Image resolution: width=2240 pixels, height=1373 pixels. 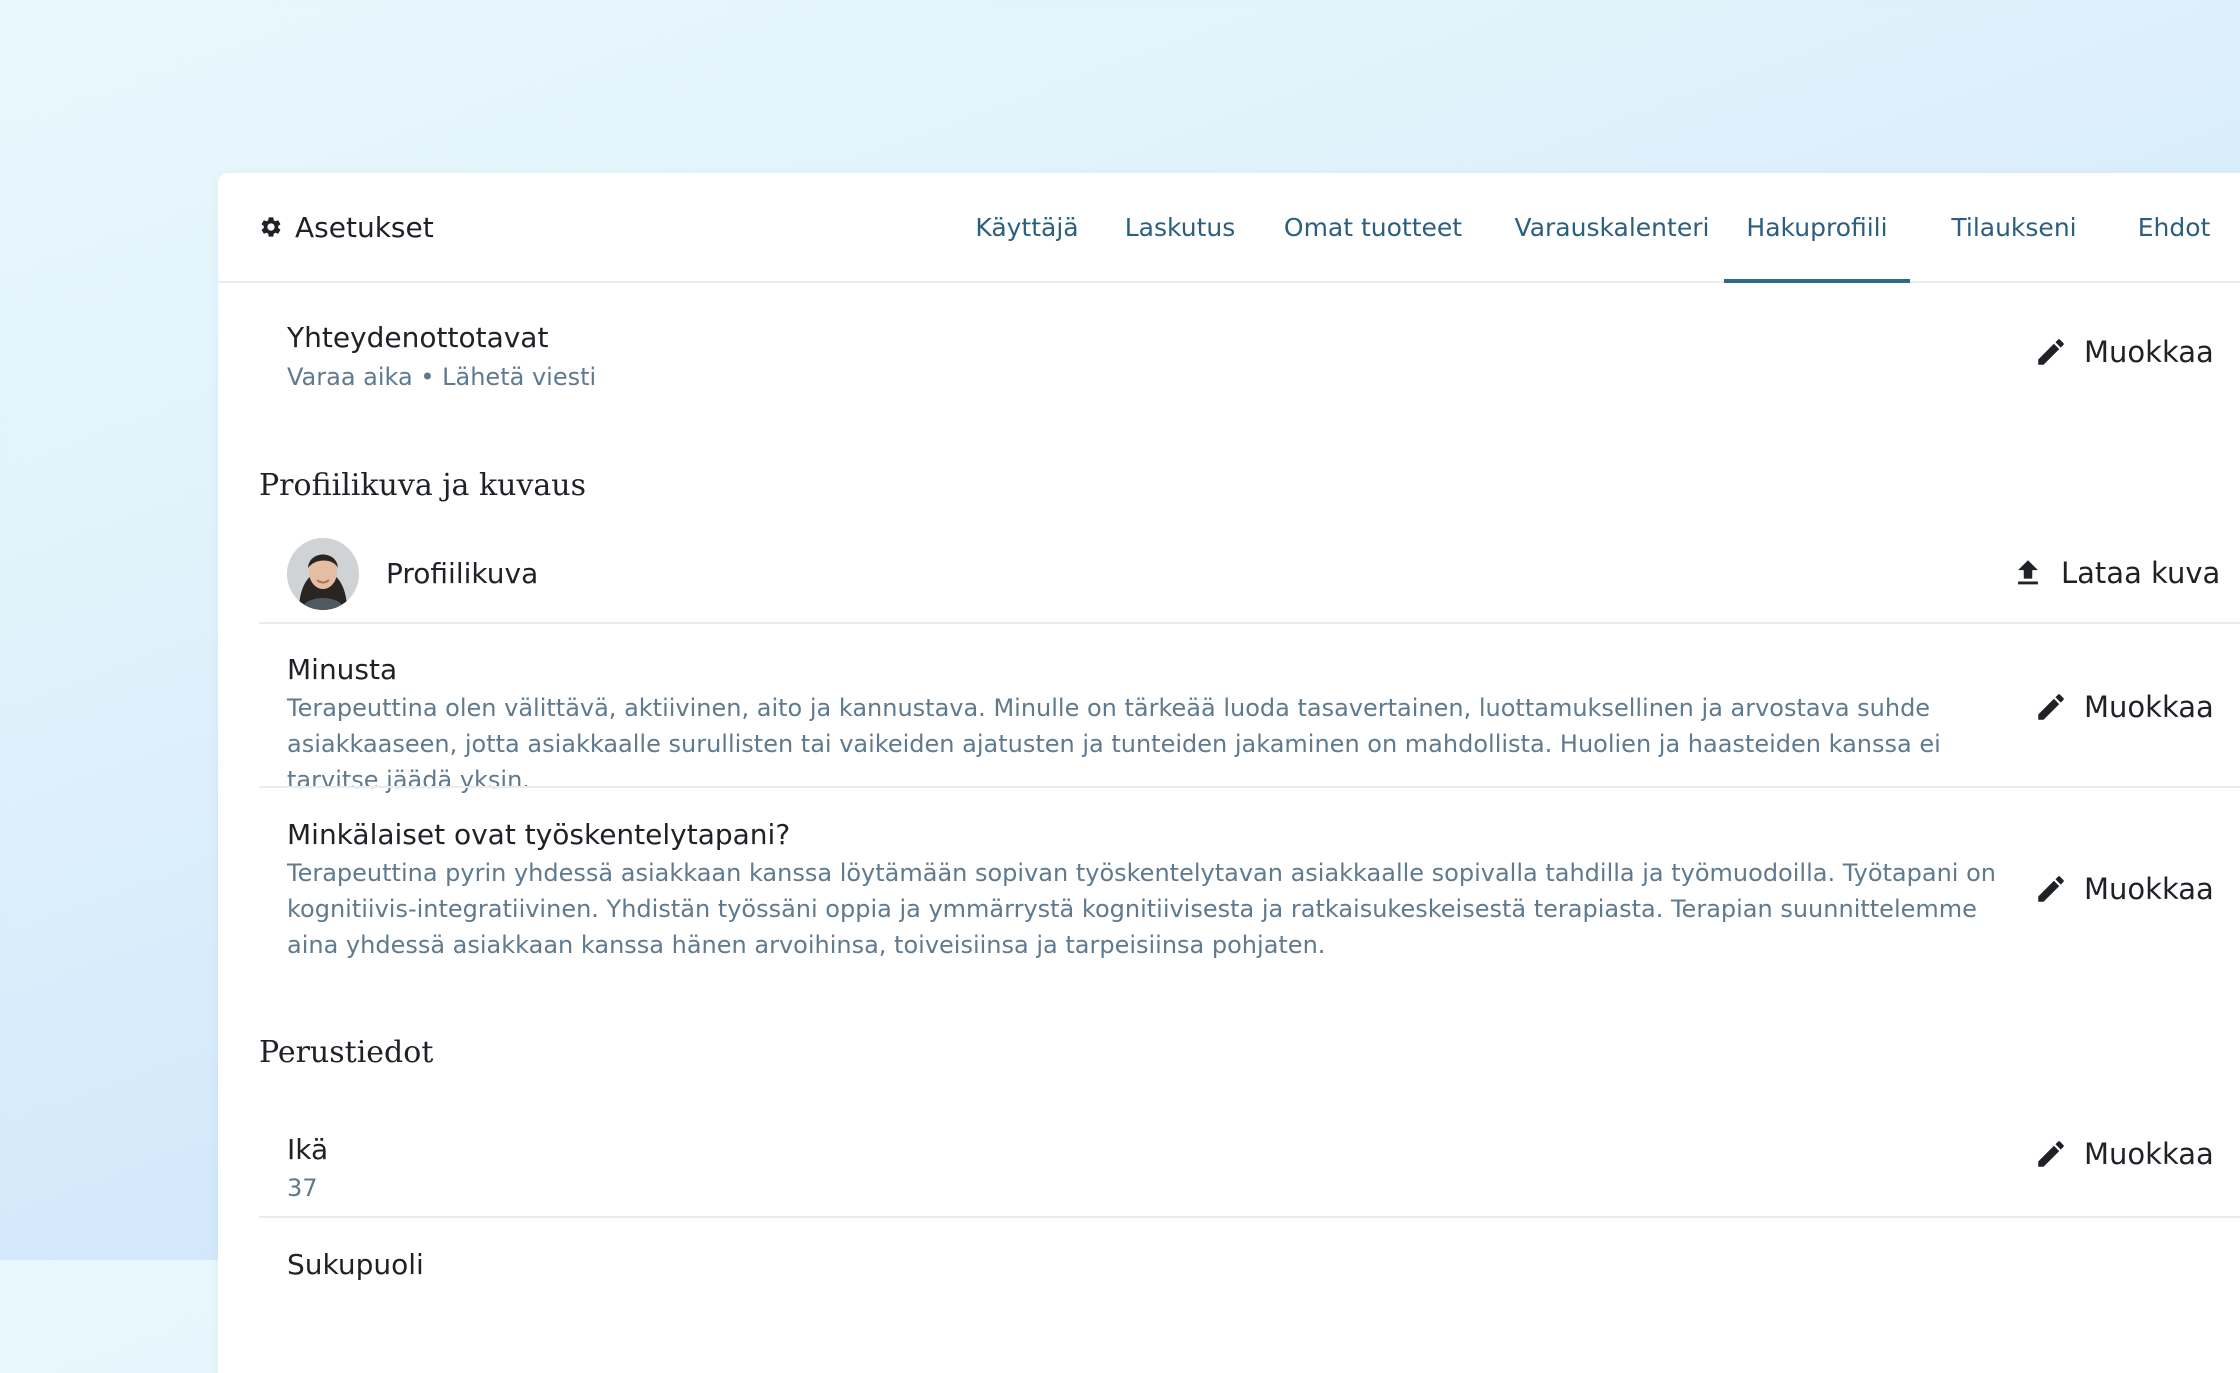 I want to click on profile-photo, so click(x=323, y=574).